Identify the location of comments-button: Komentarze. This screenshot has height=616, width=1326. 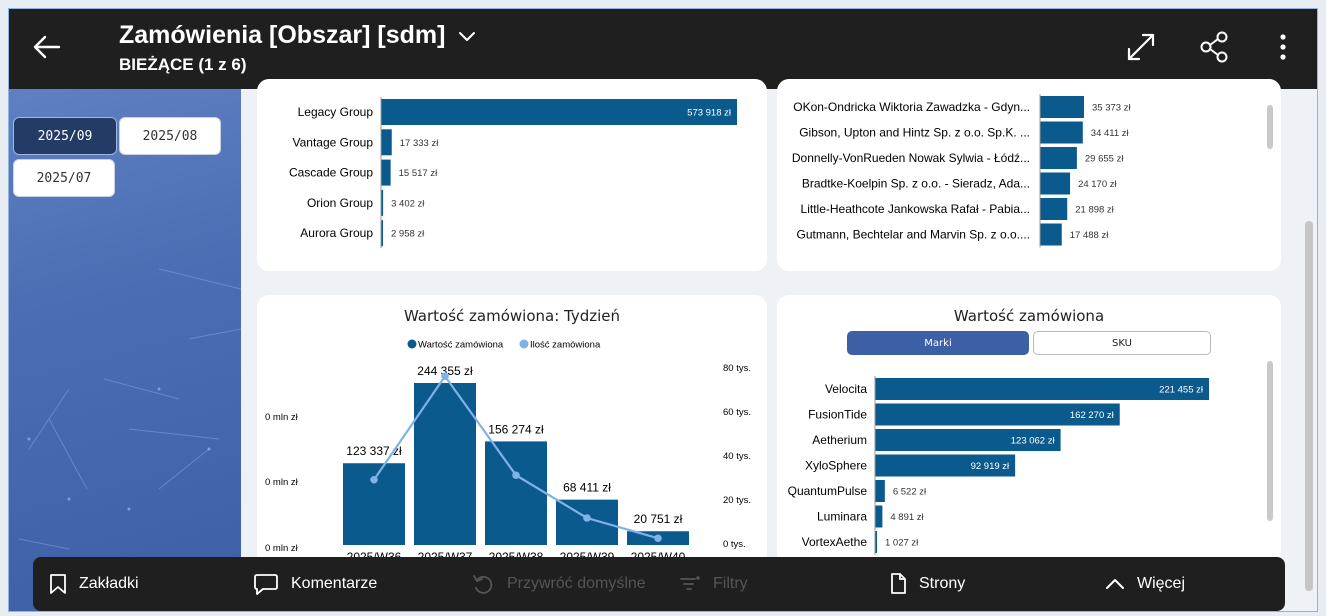
(315, 584).